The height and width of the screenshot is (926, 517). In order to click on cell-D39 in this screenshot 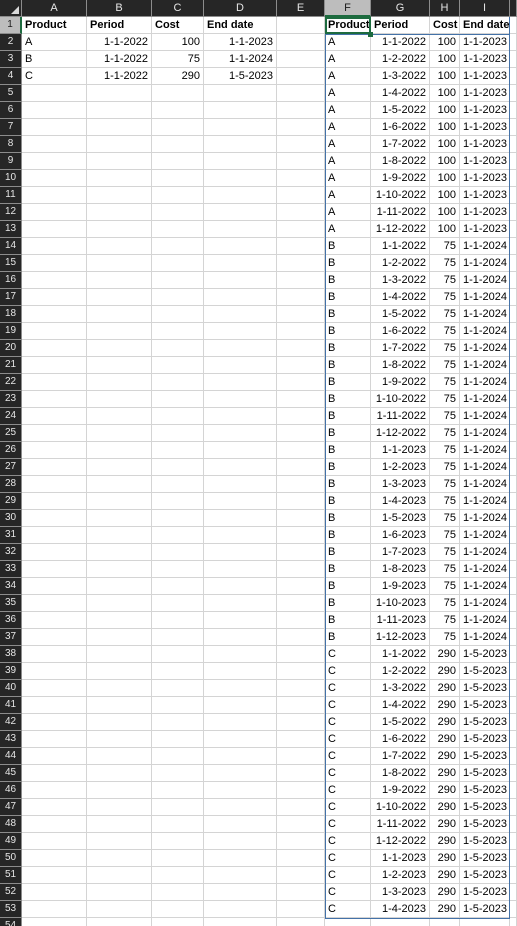, I will do `click(240, 671)`.